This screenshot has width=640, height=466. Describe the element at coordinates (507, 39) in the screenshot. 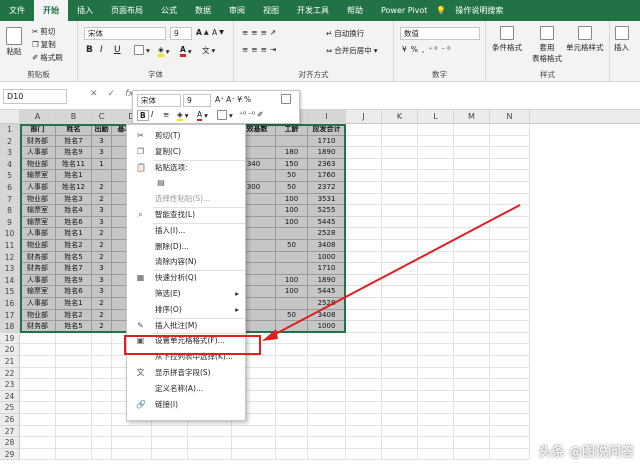

I see `conditional-format-button: 条件格式` at that location.